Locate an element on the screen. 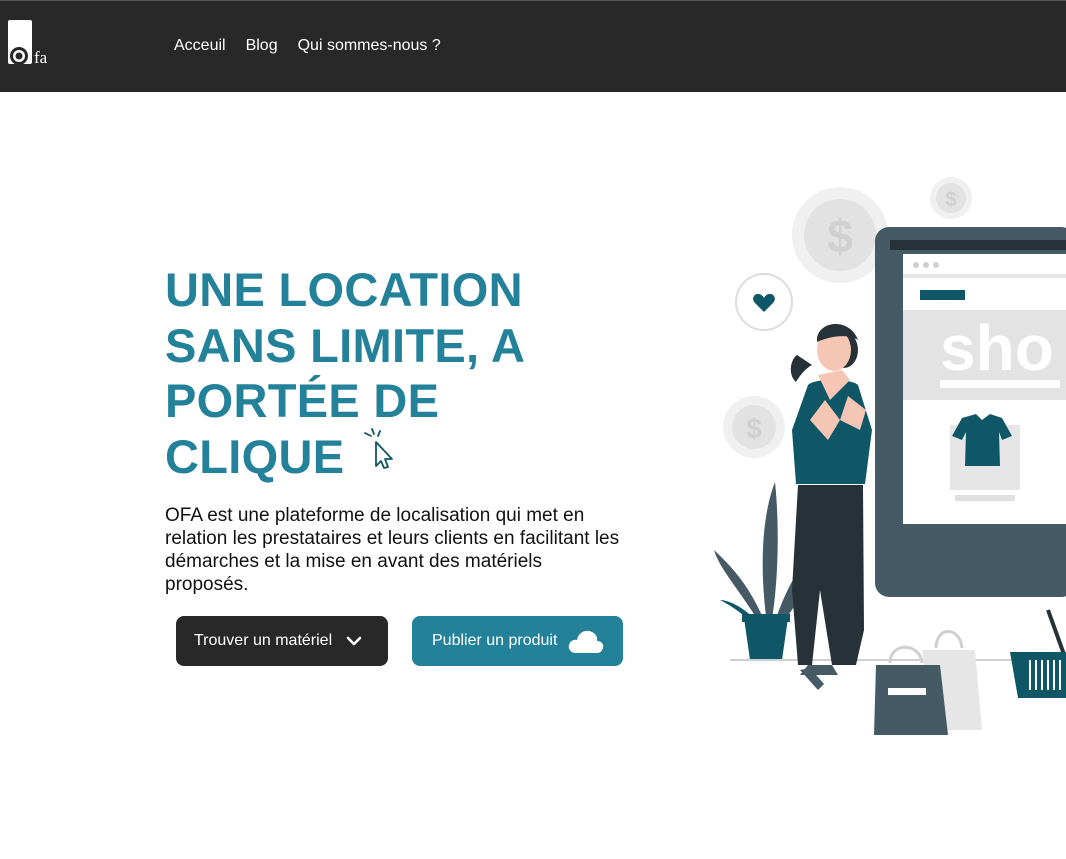 Image resolution: width=1066 pixels, height=859 pixels. find-material-button: Trouver un matériel is located at coordinates (282, 641).